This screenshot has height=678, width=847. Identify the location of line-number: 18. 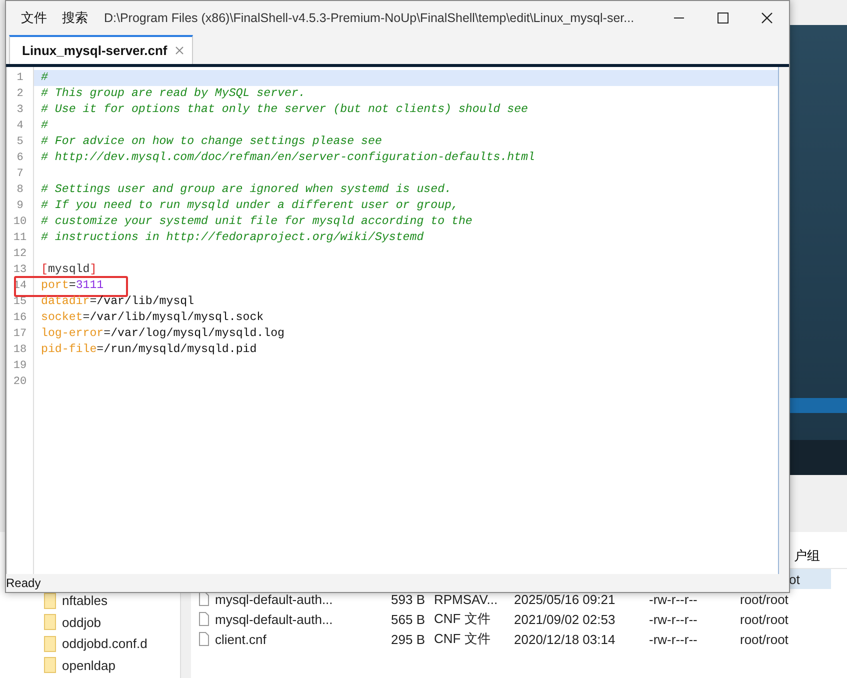
(20, 350).